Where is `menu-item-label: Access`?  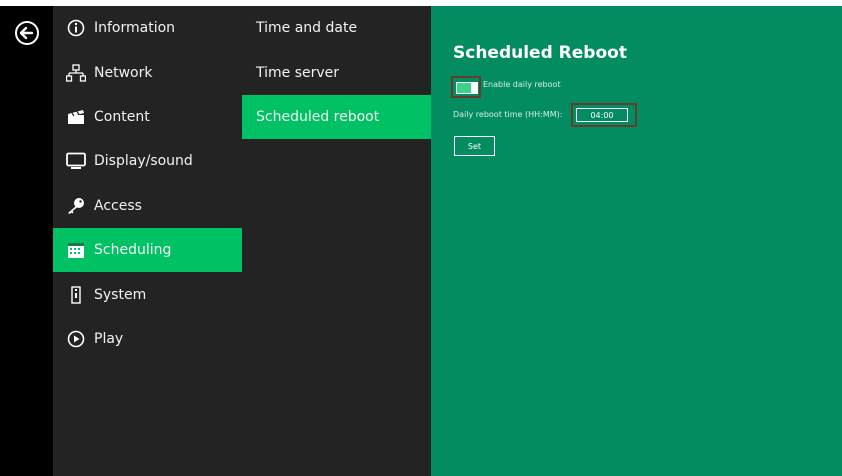
menu-item-label: Access is located at coordinates (118, 206).